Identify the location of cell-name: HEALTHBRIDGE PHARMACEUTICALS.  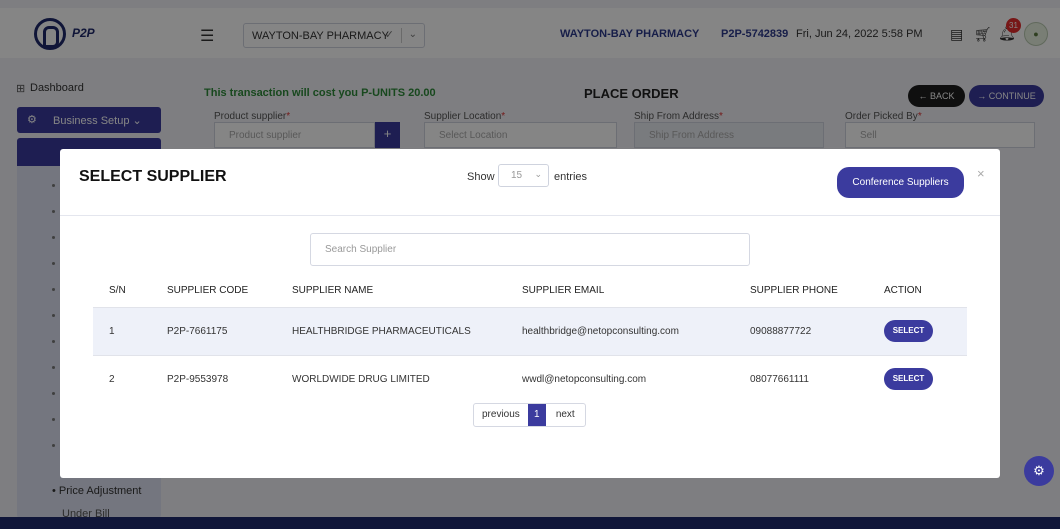
(381, 331).